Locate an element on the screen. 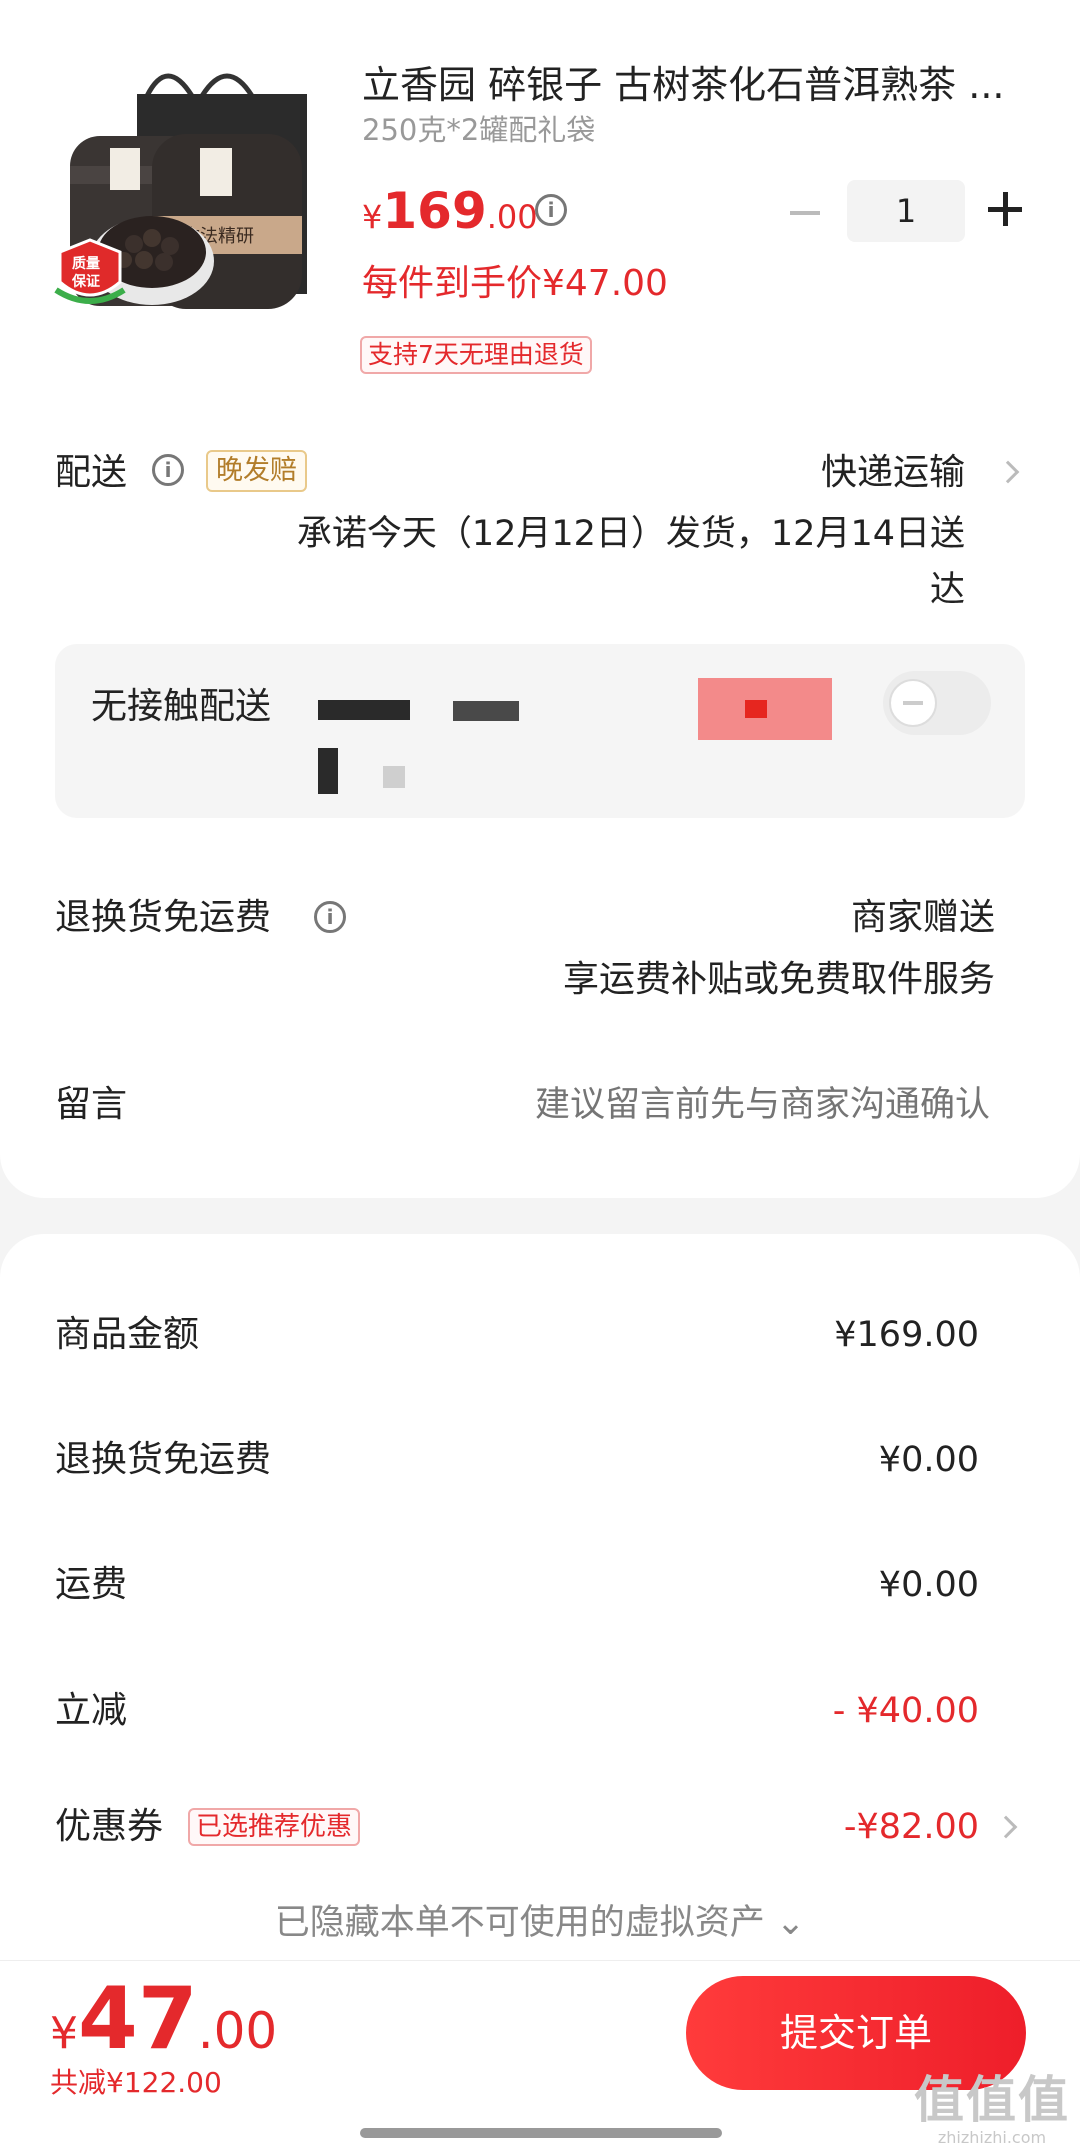 The height and width of the screenshot is (2154, 1080). price-info-icon: i is located at coordinates (551, 210).